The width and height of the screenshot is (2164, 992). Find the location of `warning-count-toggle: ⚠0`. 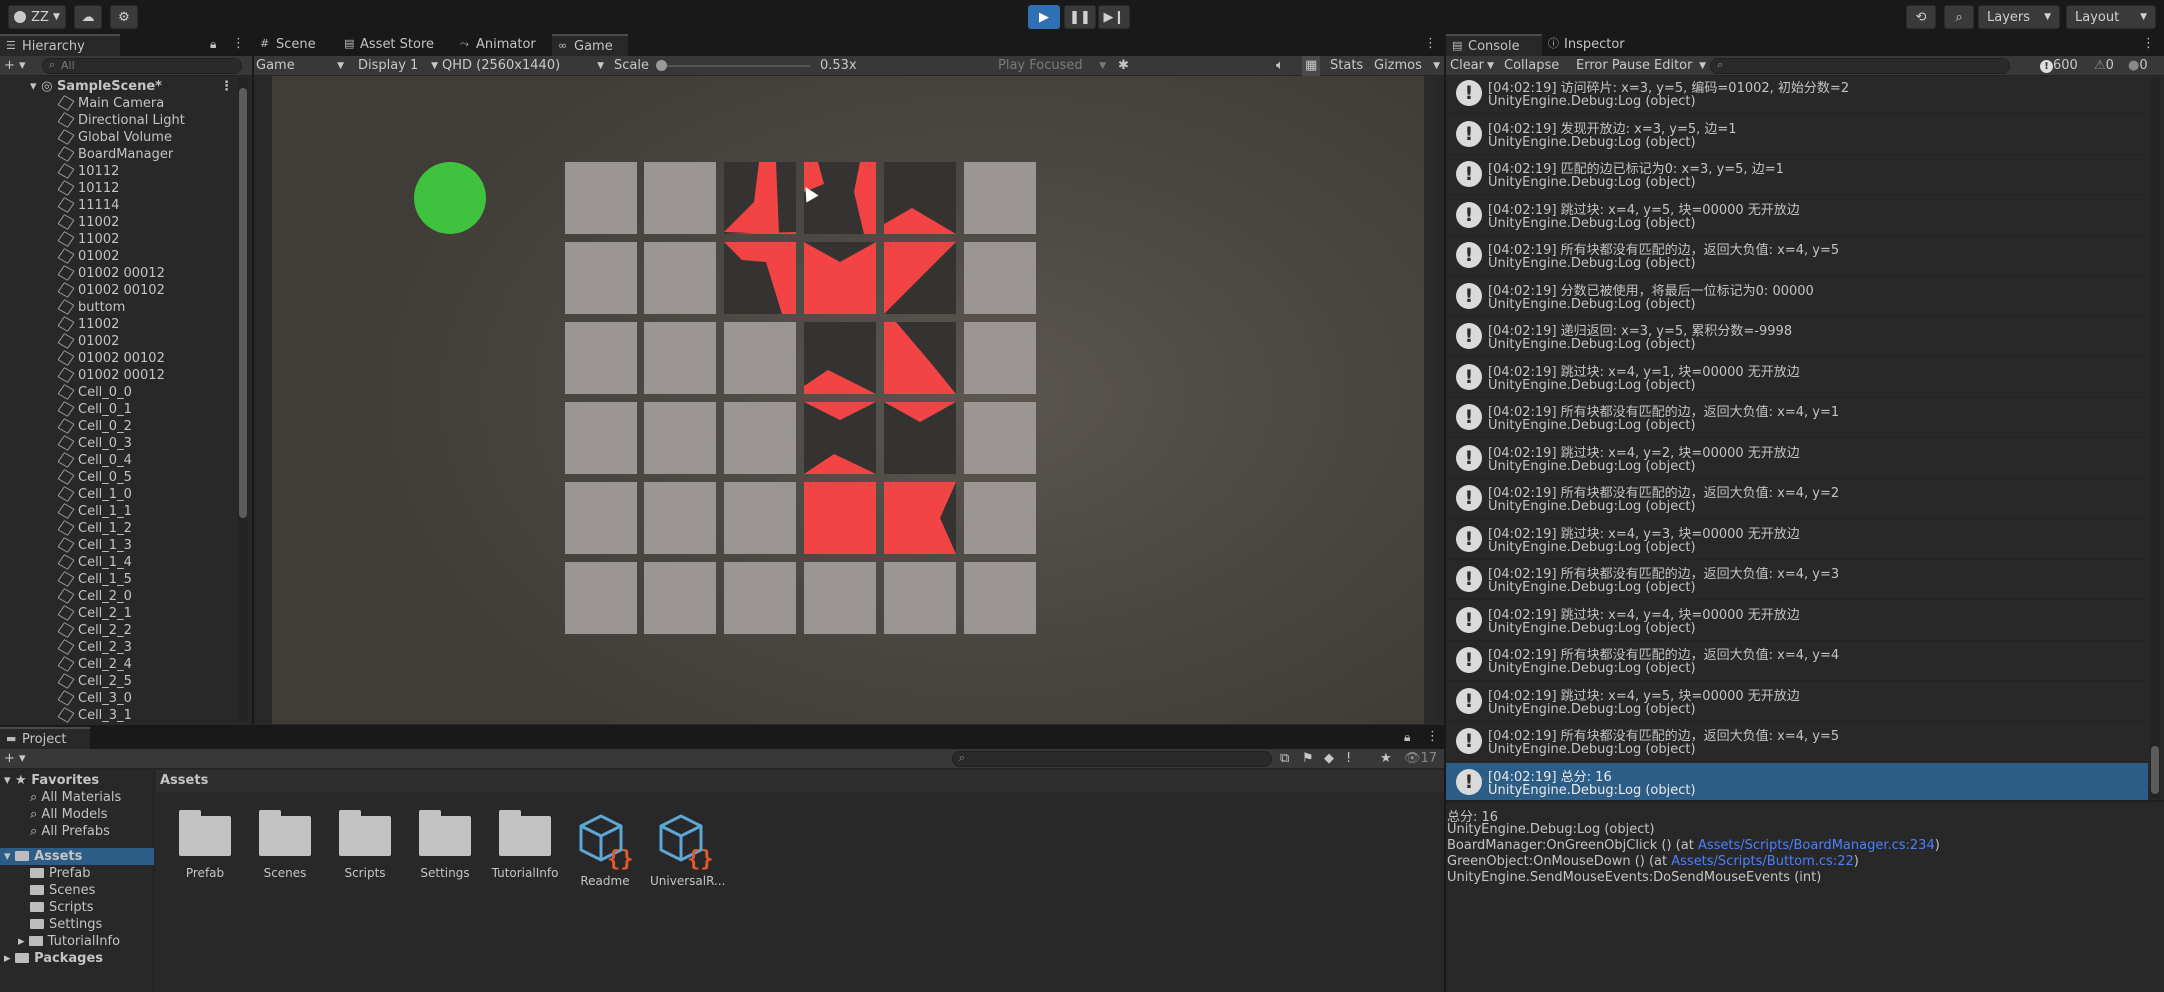

warning-count-toggle: ⚠0 is located at coordinates (2104, 66).